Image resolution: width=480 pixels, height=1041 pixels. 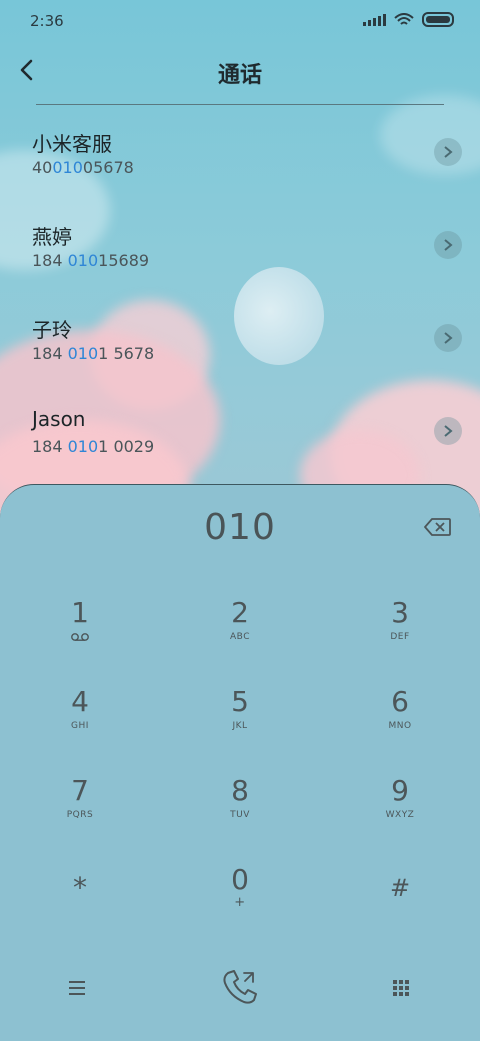 What do you see at coordinates (240, 903) in the screenshot?
I see `key-0: 0 +` at bounding box center [240, 903].